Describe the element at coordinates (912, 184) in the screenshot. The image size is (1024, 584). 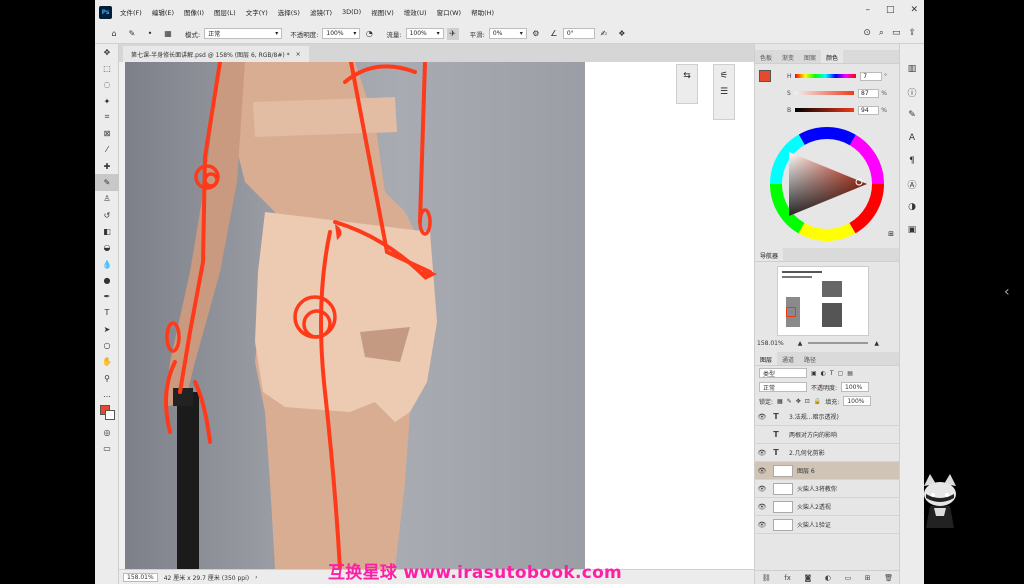
I see `glyphs-icon: Ⓐ` at that location.